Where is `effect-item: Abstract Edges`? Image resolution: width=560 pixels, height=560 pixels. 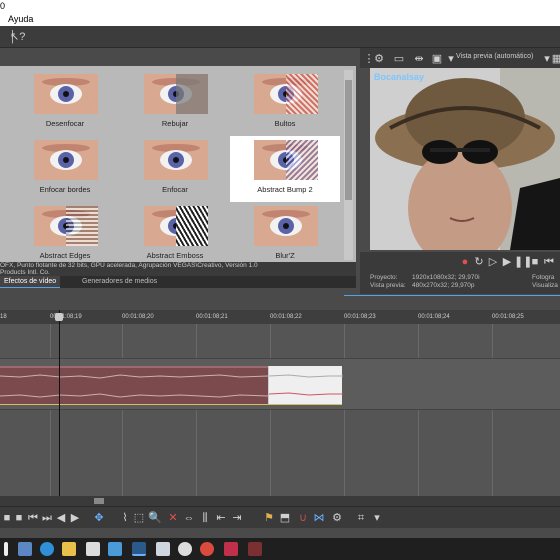
effect-item: Abstract Edges is located at coordinates (65, 235).